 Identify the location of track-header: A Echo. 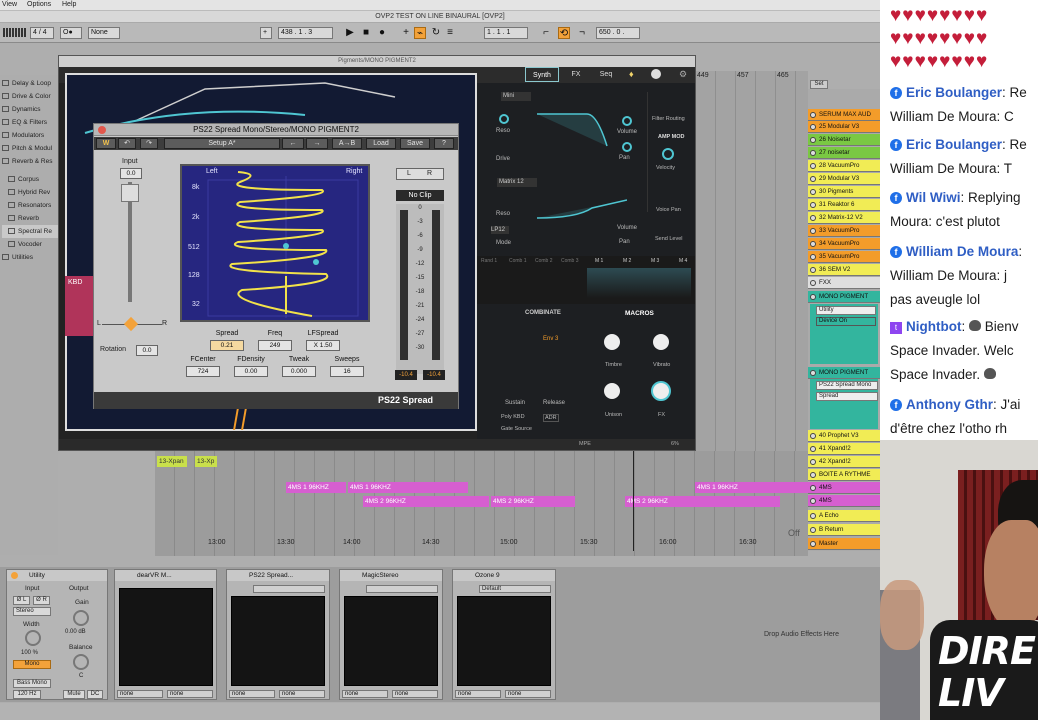
(844, 516).